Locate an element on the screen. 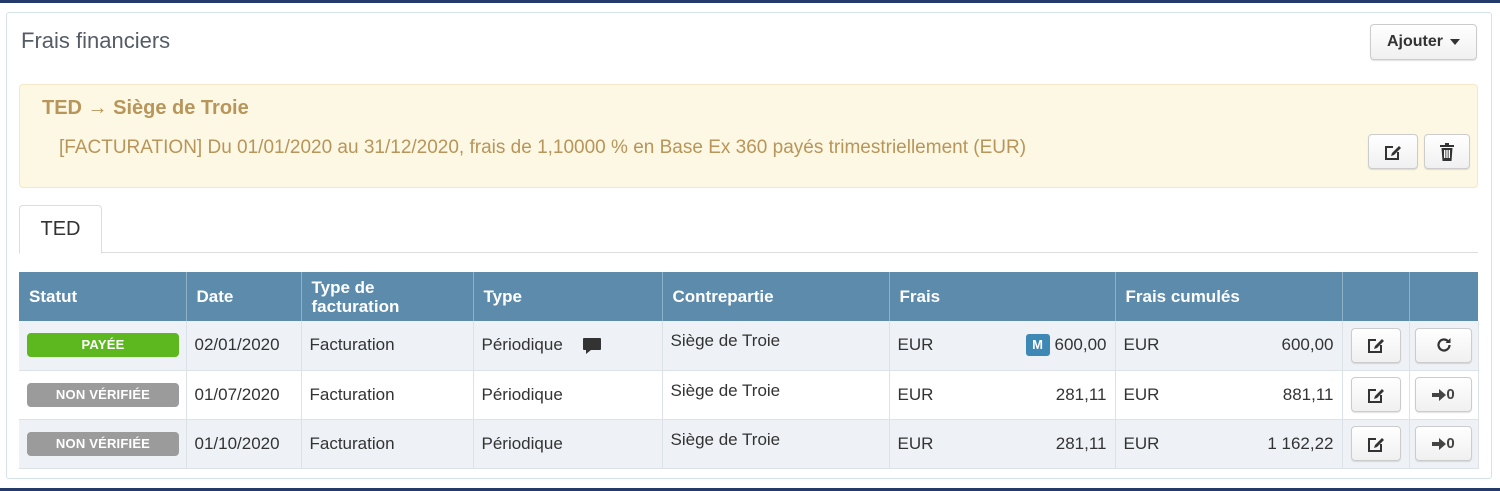 Image resolution: width=1500 pixels, height=491 pixels. caret-down-icon is located at coordinates (1455, 42).